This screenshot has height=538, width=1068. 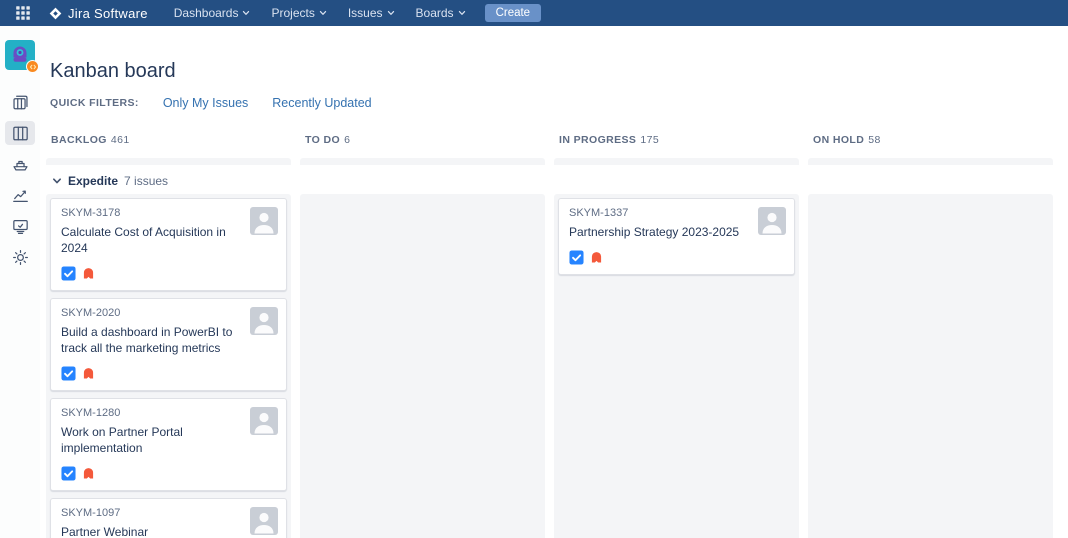 I want to click on quick-filters-label: QUICK FILTERS:, so click(x=94, y=103).